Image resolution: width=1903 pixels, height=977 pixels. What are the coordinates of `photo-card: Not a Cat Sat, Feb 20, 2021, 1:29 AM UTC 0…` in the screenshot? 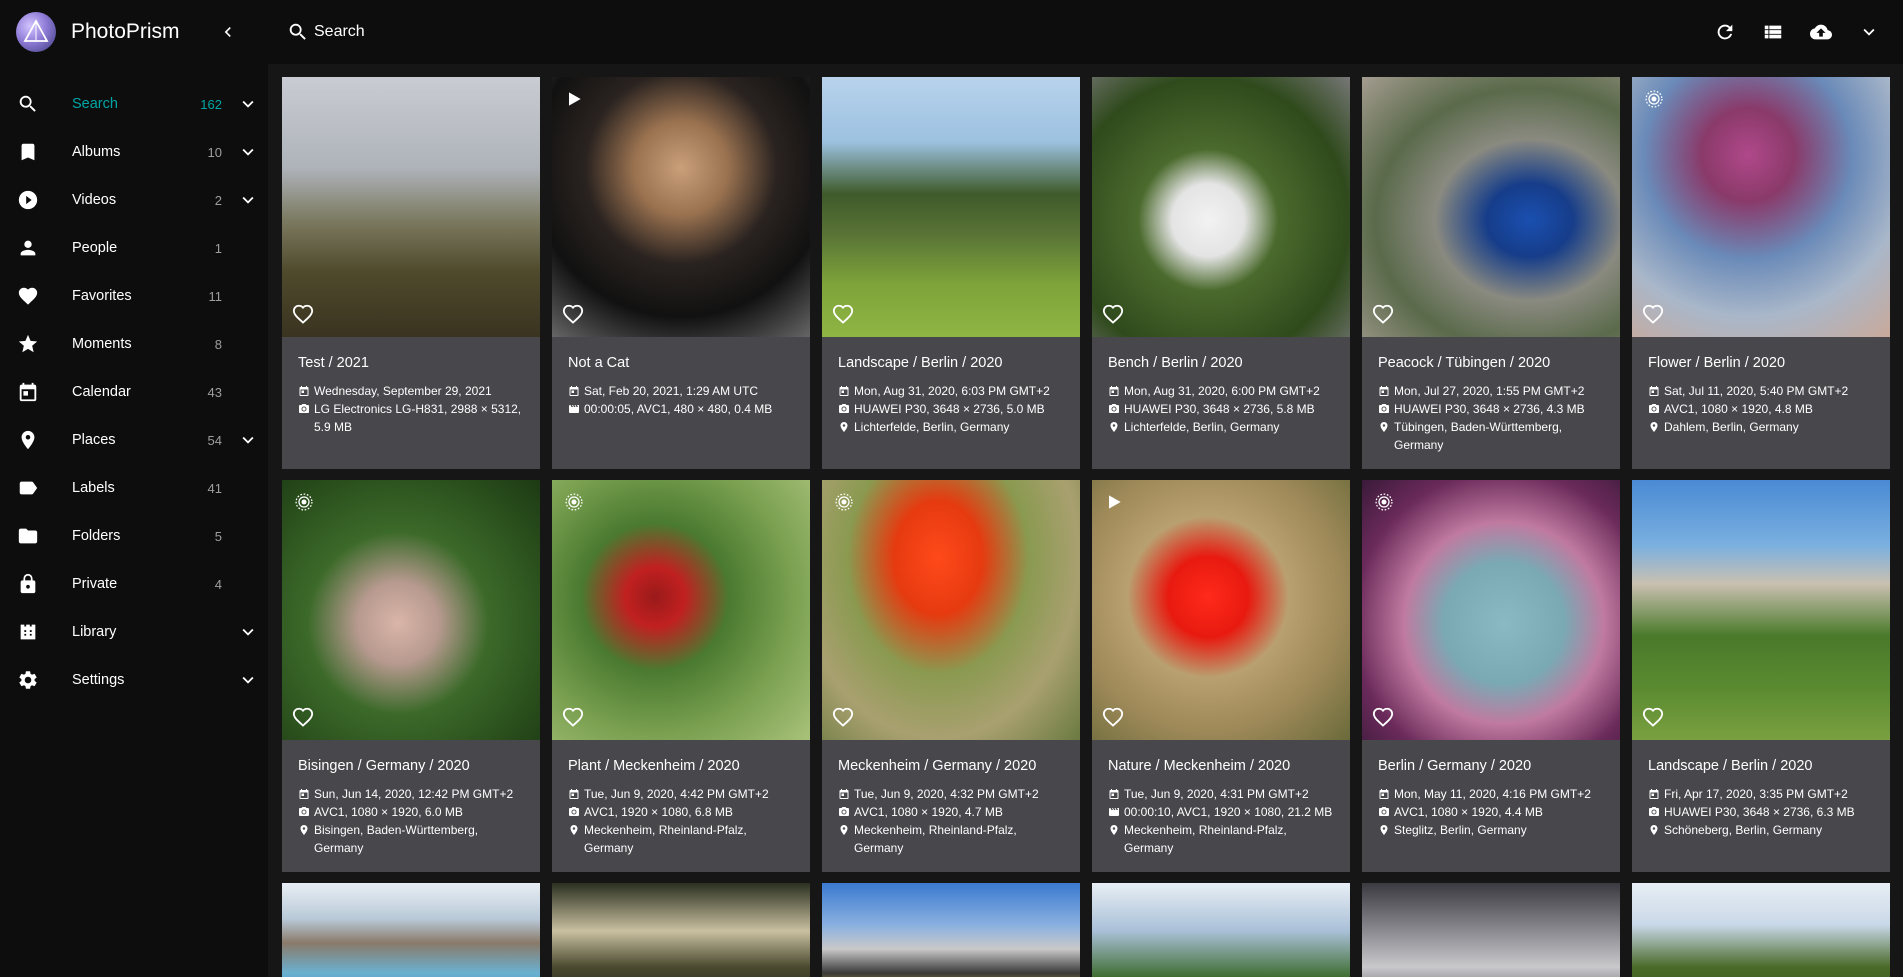 It's located at (681, 273).